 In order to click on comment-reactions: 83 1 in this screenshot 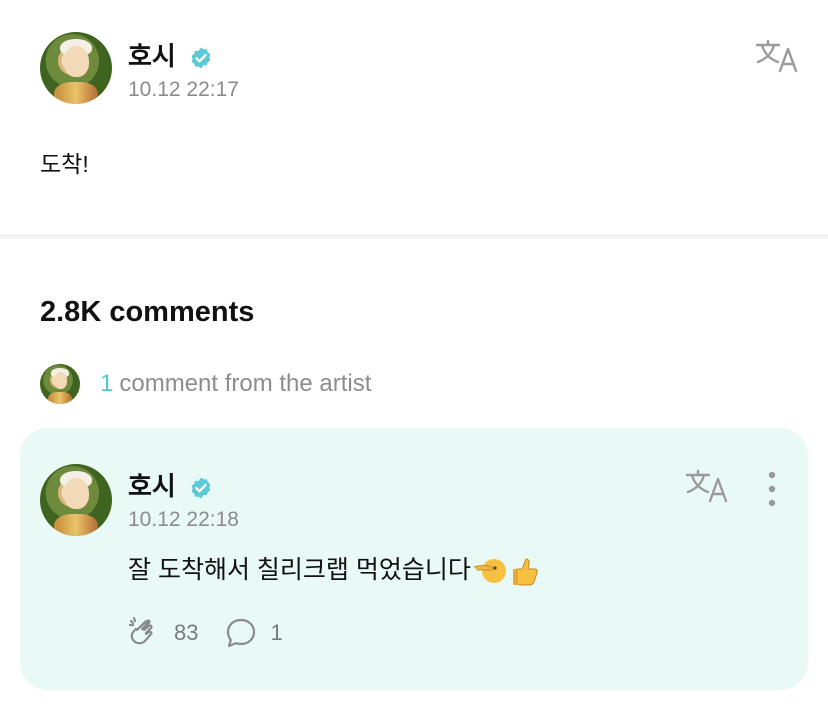, I will do `click(218, 633)`.